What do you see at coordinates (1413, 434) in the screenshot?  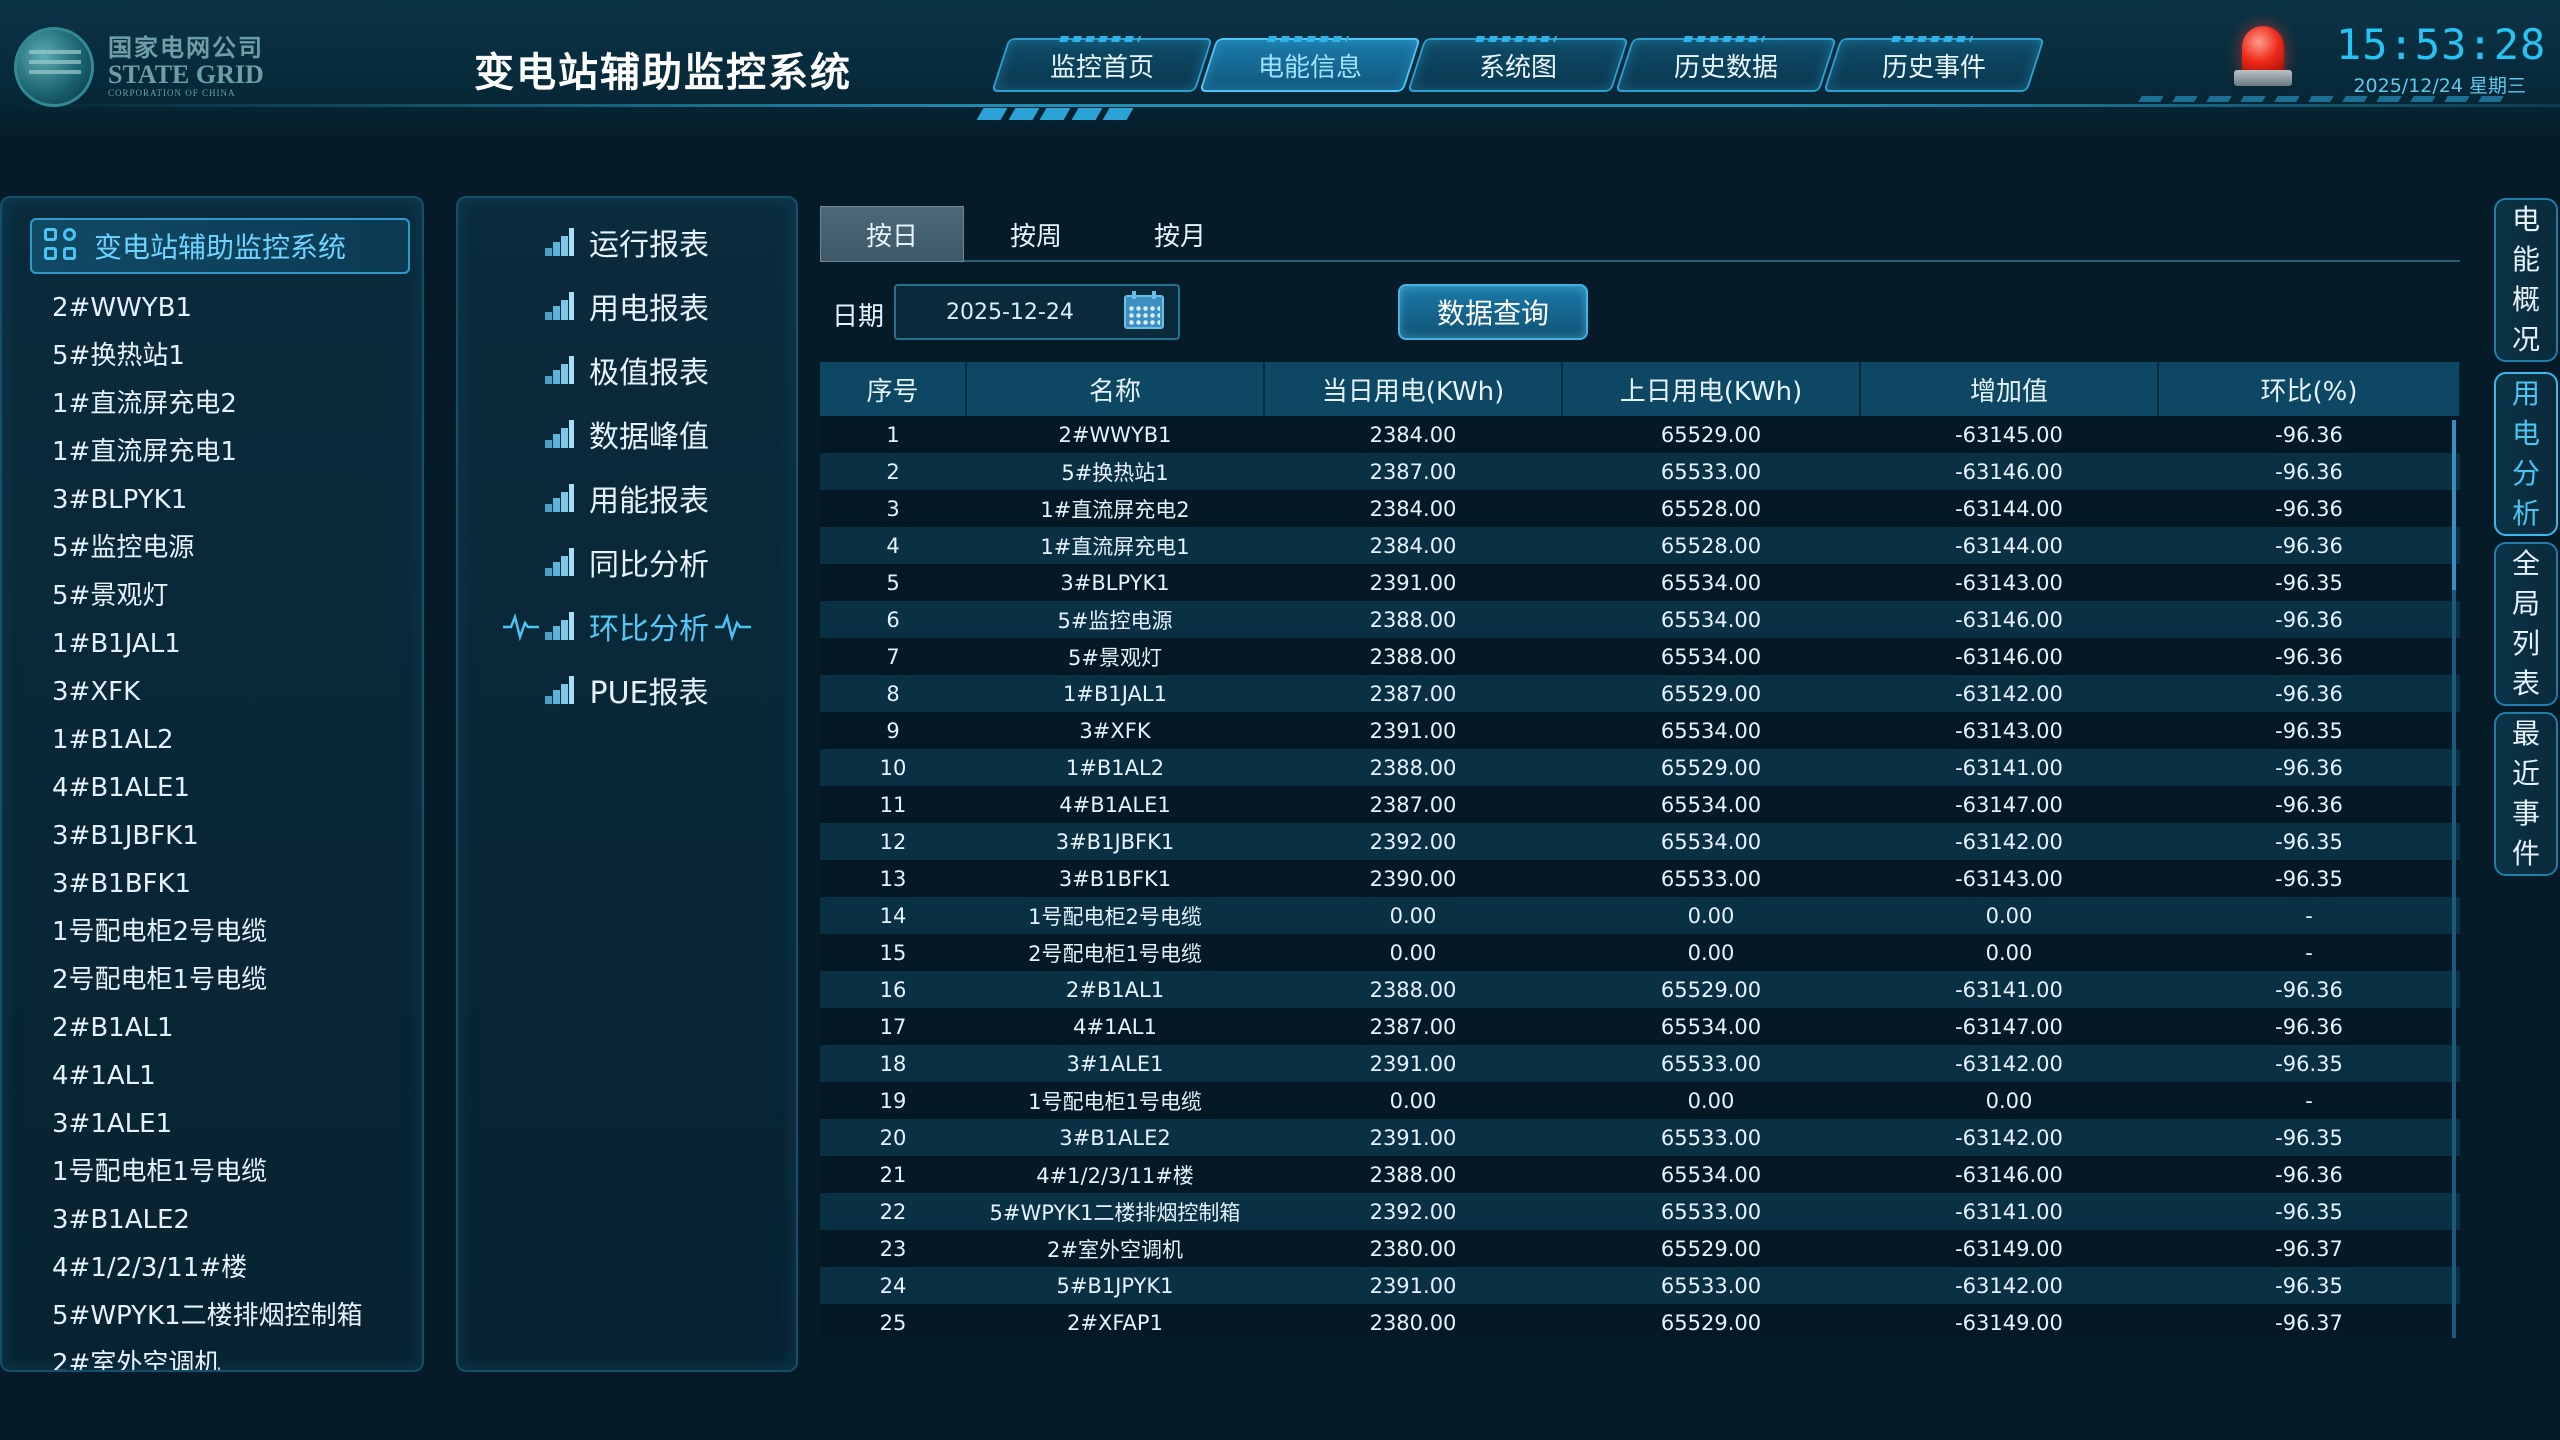 I see `cell-today: 2384.00` at bounding box center [1413, 434].